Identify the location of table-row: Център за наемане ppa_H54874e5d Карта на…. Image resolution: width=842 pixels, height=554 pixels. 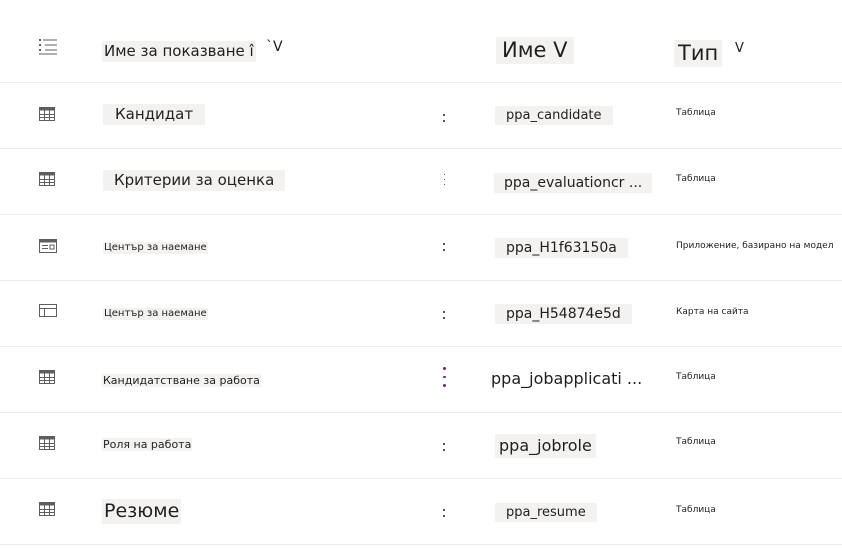
(421, 313).